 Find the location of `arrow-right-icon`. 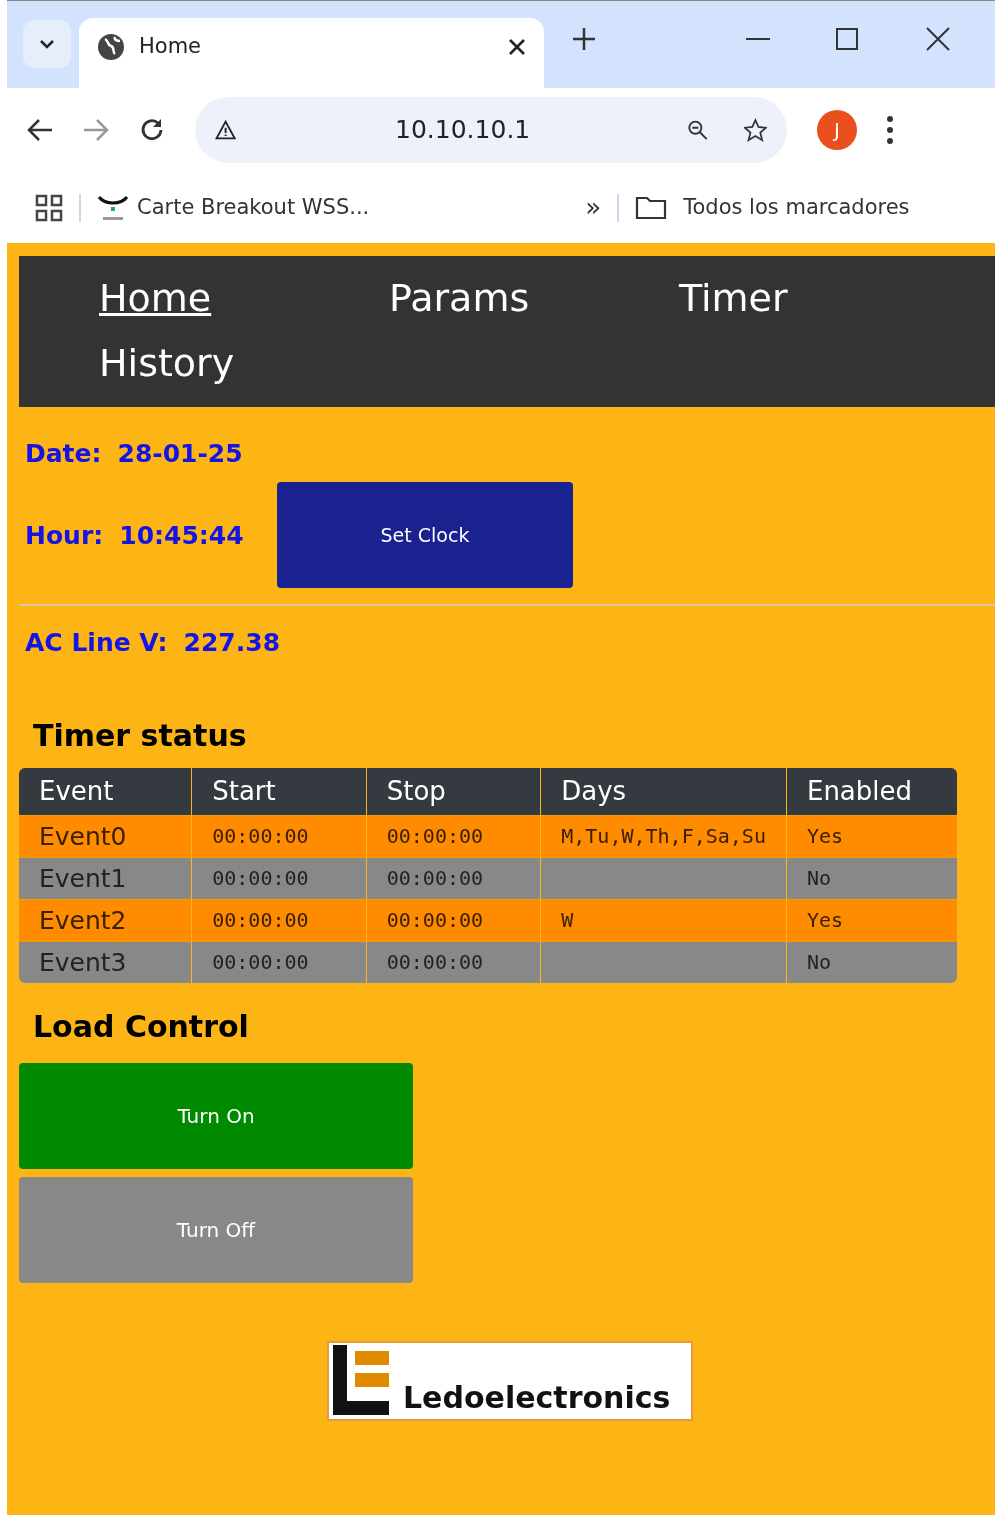

arrow-right-icon is located at coordinates (96, 130).